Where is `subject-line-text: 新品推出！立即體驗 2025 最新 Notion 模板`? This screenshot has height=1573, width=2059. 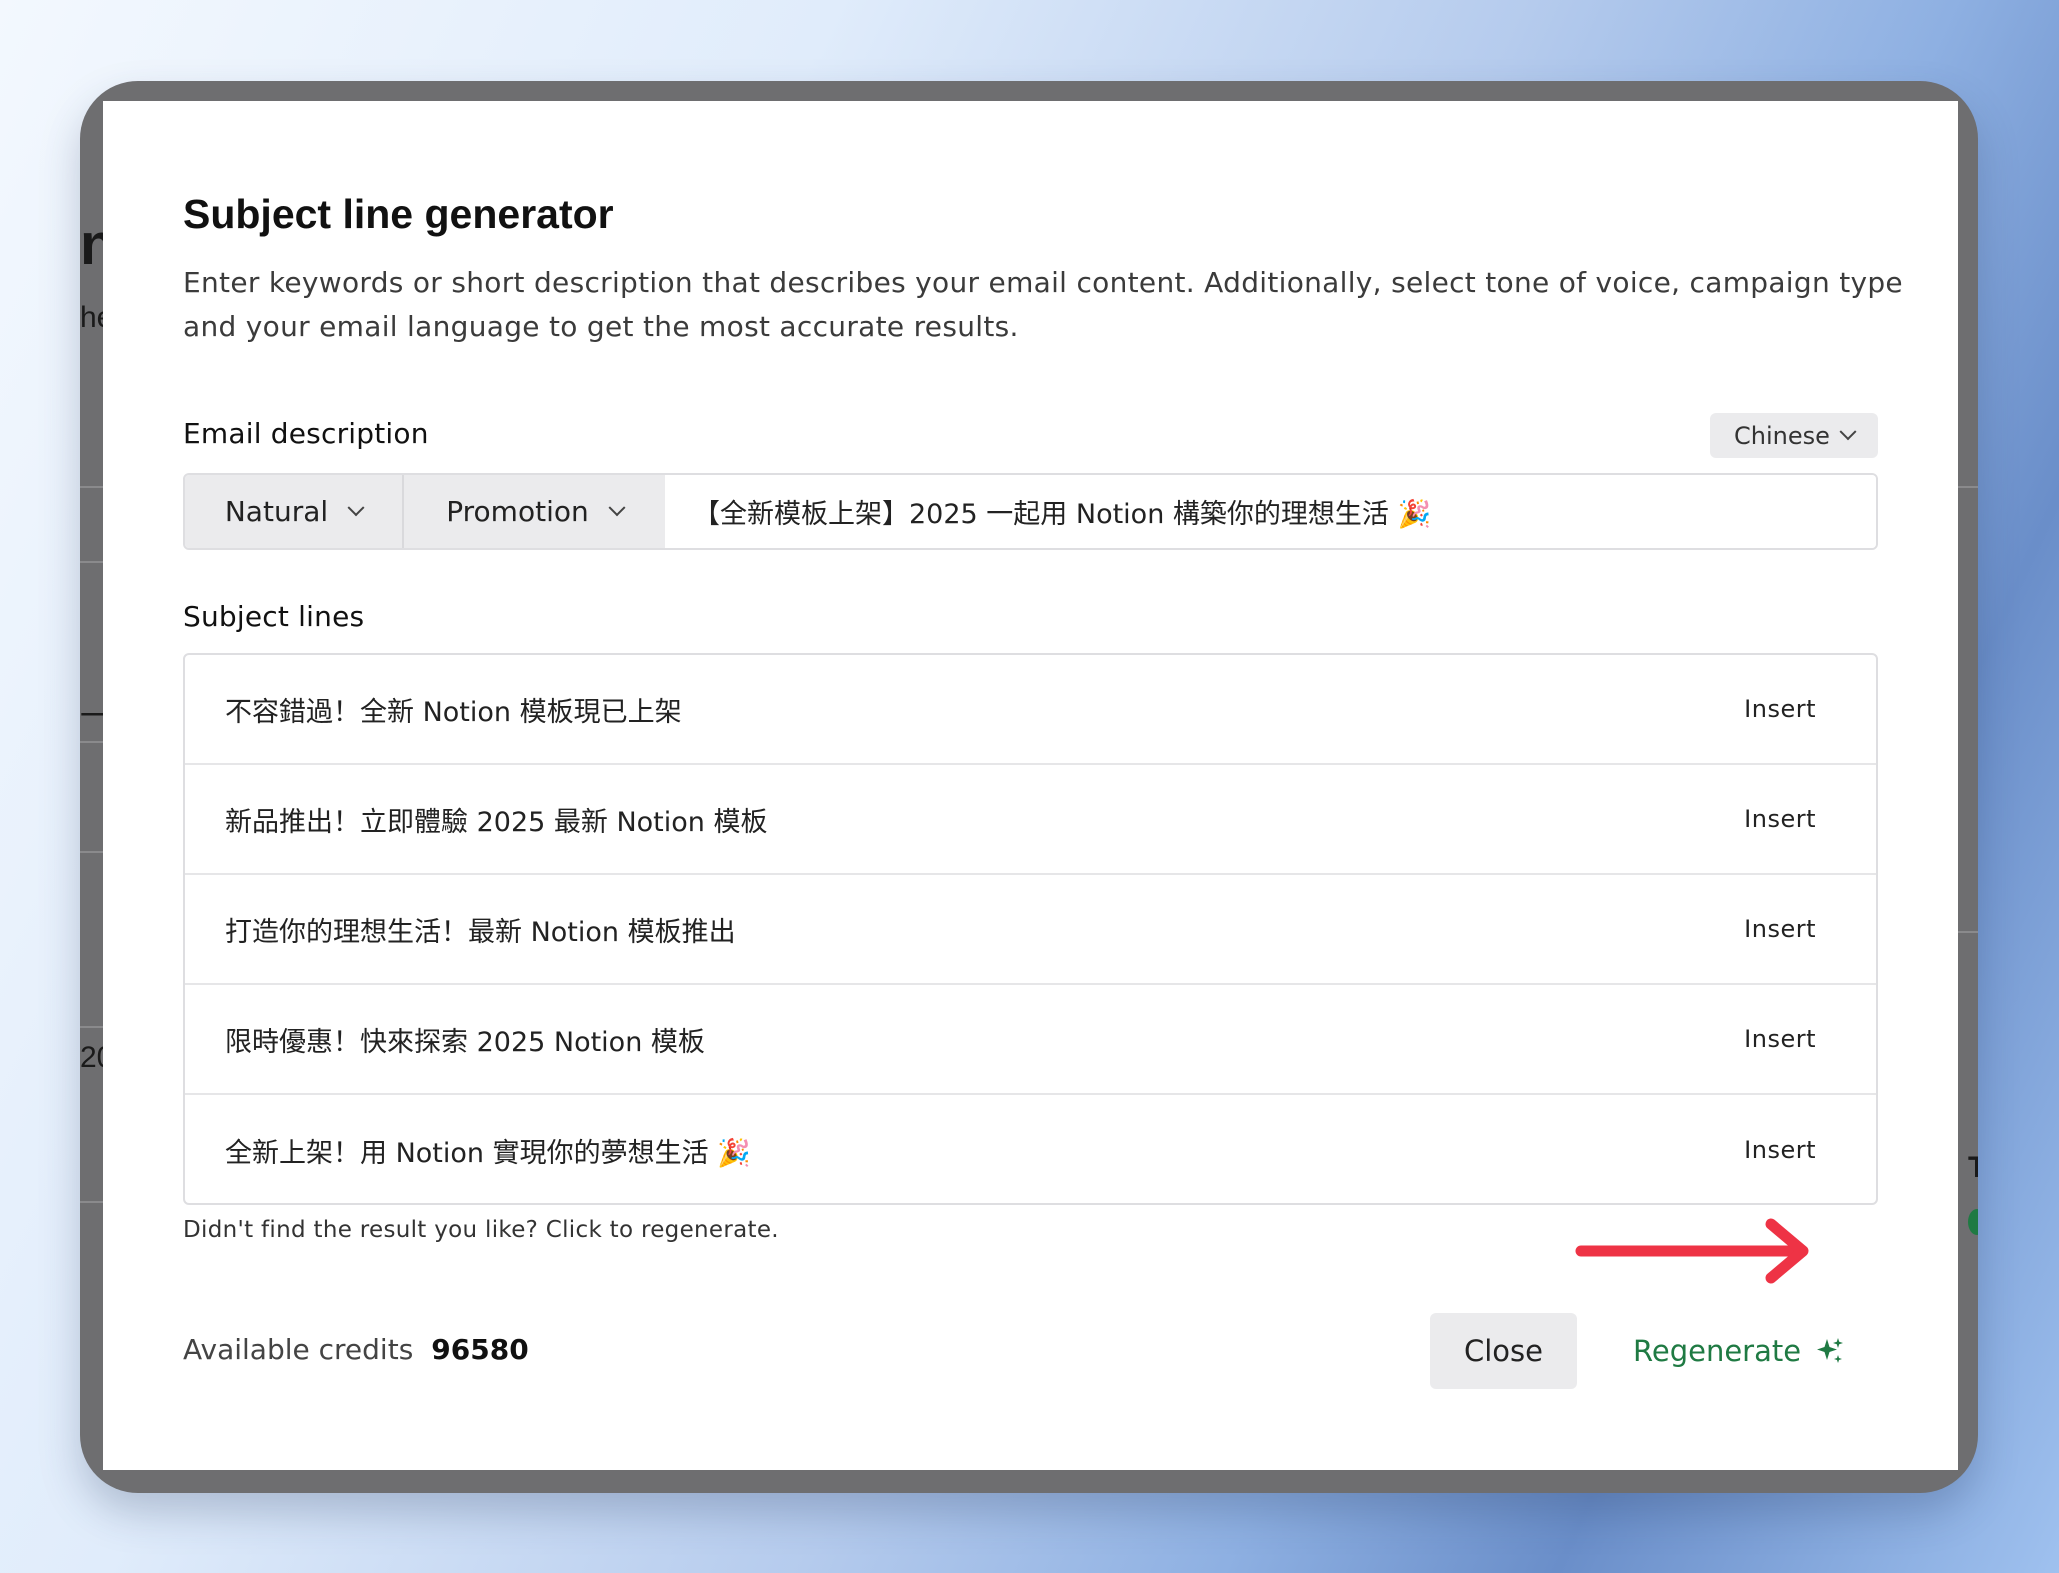 subject-line-text: 新品推出！立即體驗 2025 最新 Notion 模板 is located at coordinates (496, 822).